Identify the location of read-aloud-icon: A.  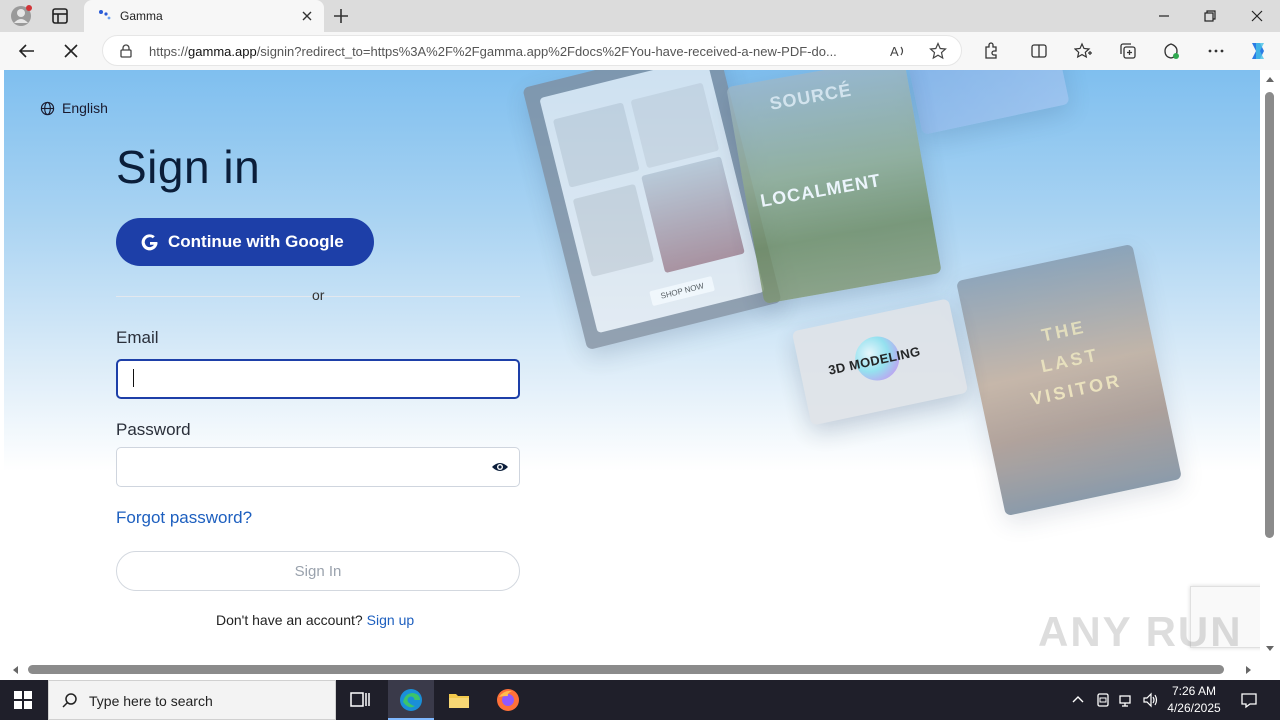
(898, 51).